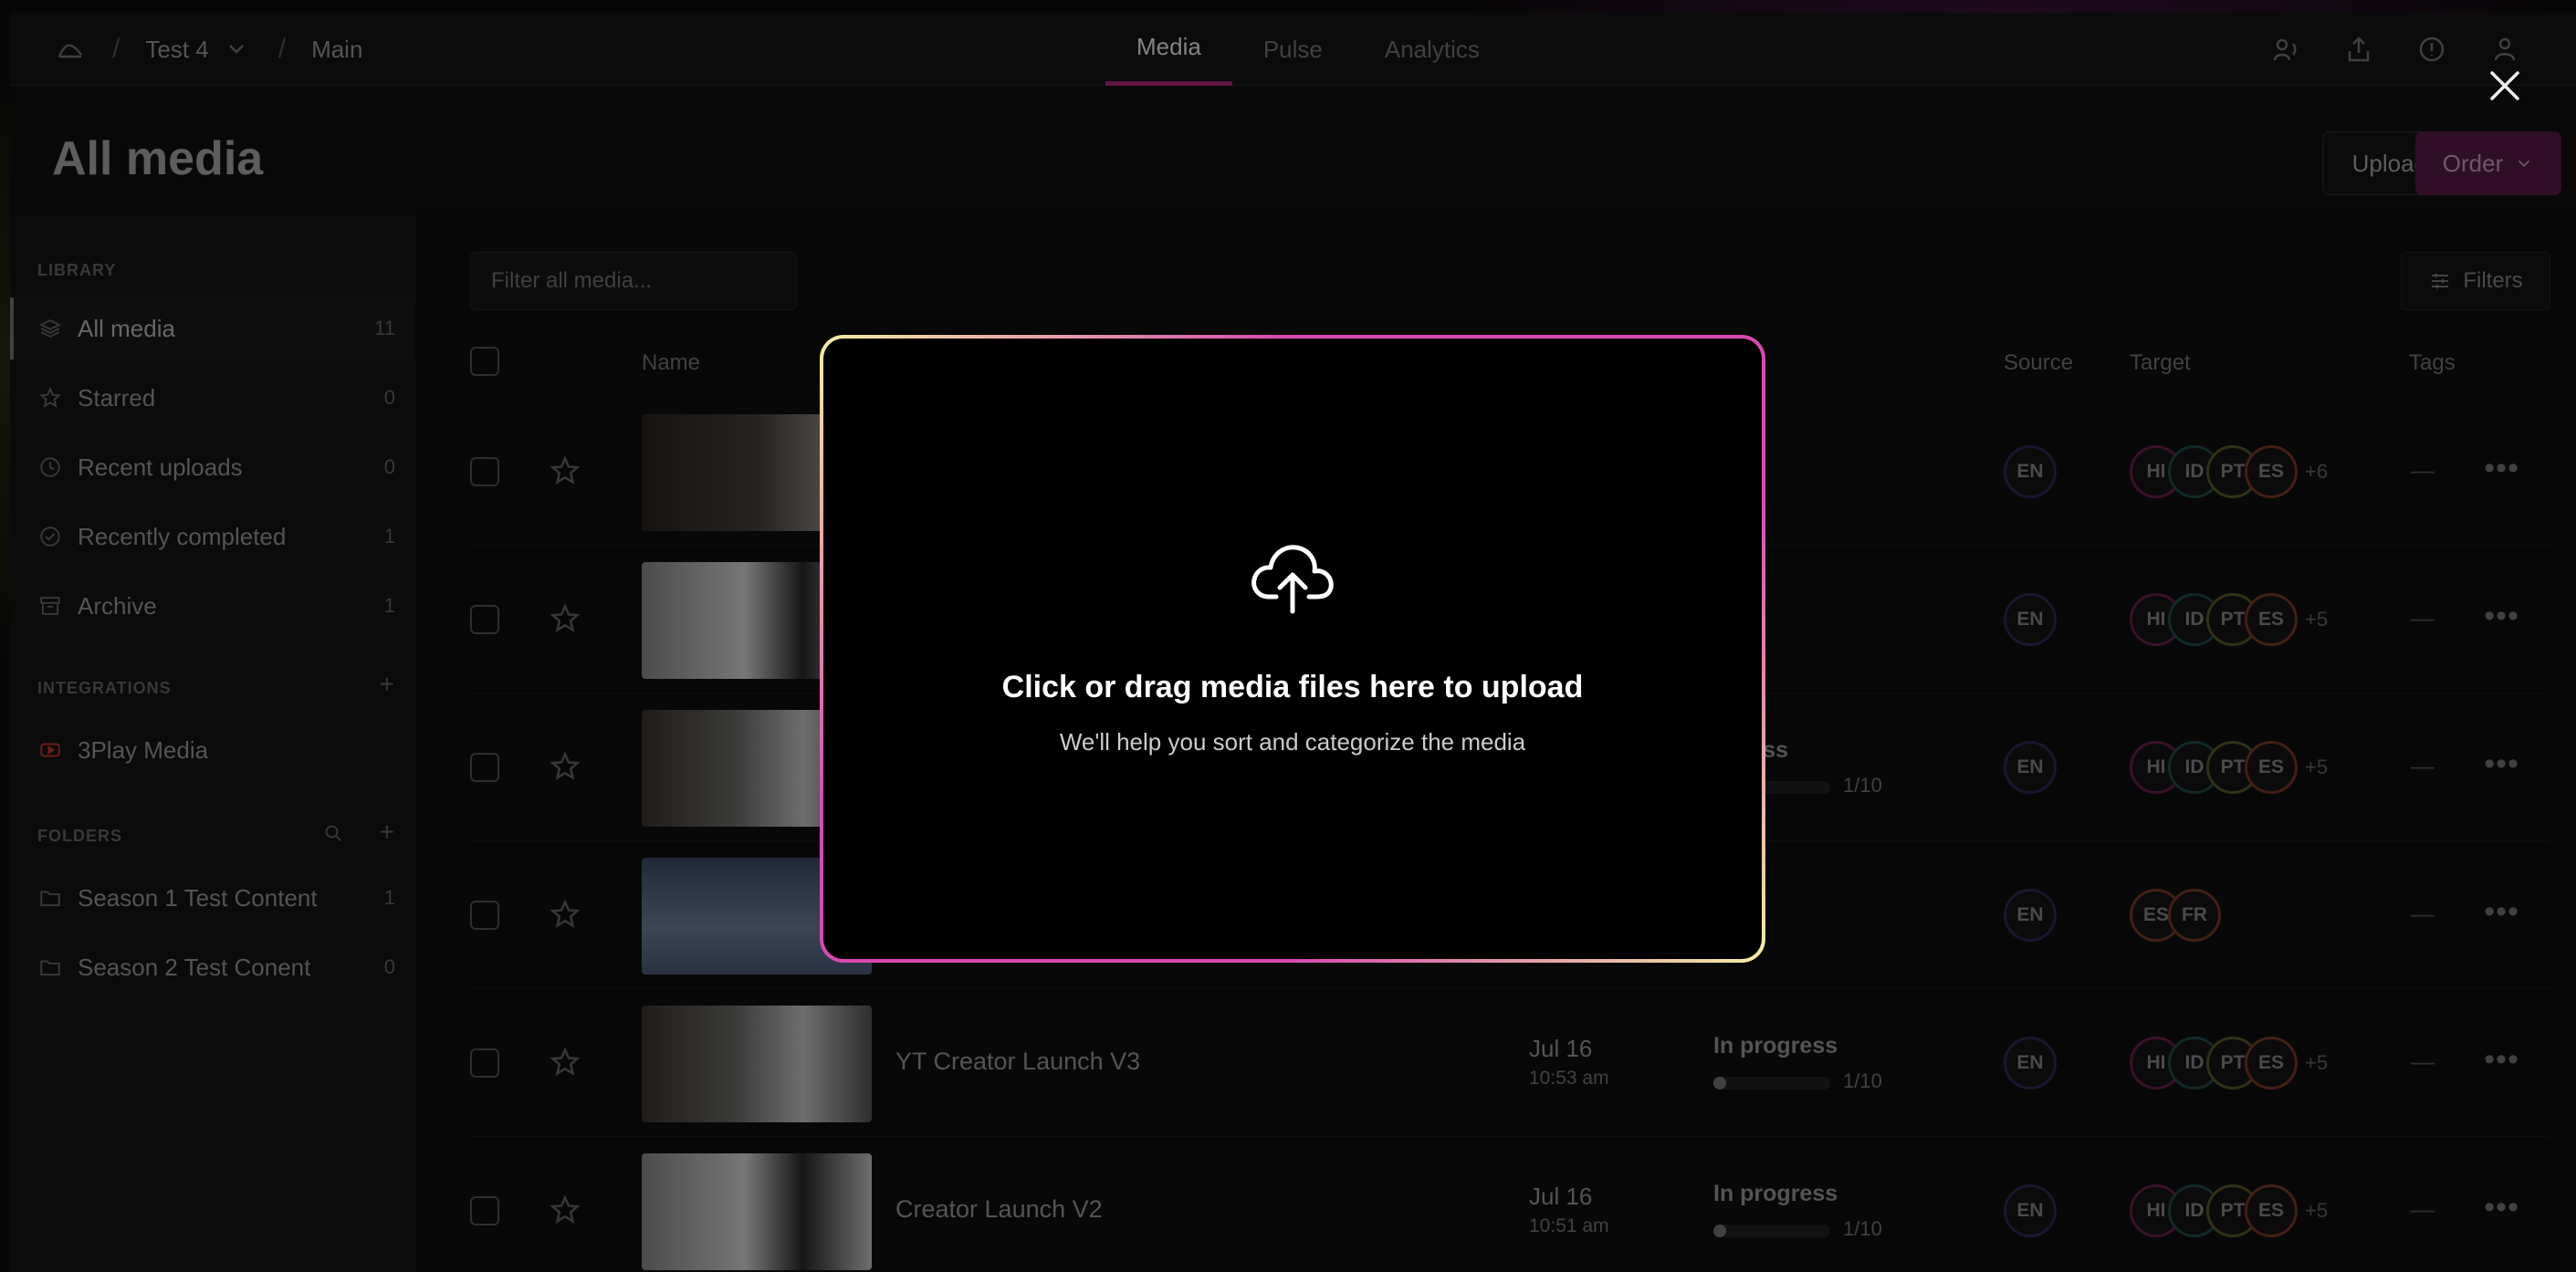 The image size is (2576, 1272). What do you see at coordinates (1292, 687) in the screenshot?
I see `upload-dropzone-title: Click or drag media files here to upload` at bounding box center [1292, 687].